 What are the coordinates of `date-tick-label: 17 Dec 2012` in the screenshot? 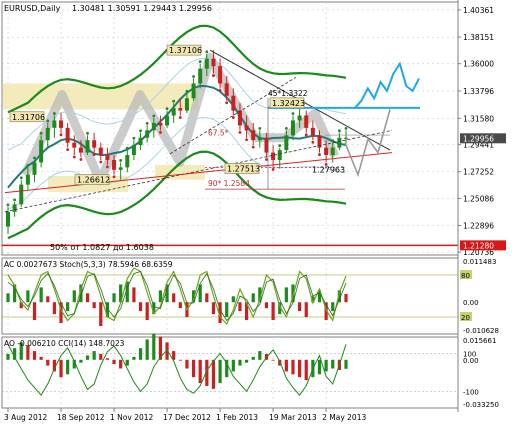 It's located at (187, 417).